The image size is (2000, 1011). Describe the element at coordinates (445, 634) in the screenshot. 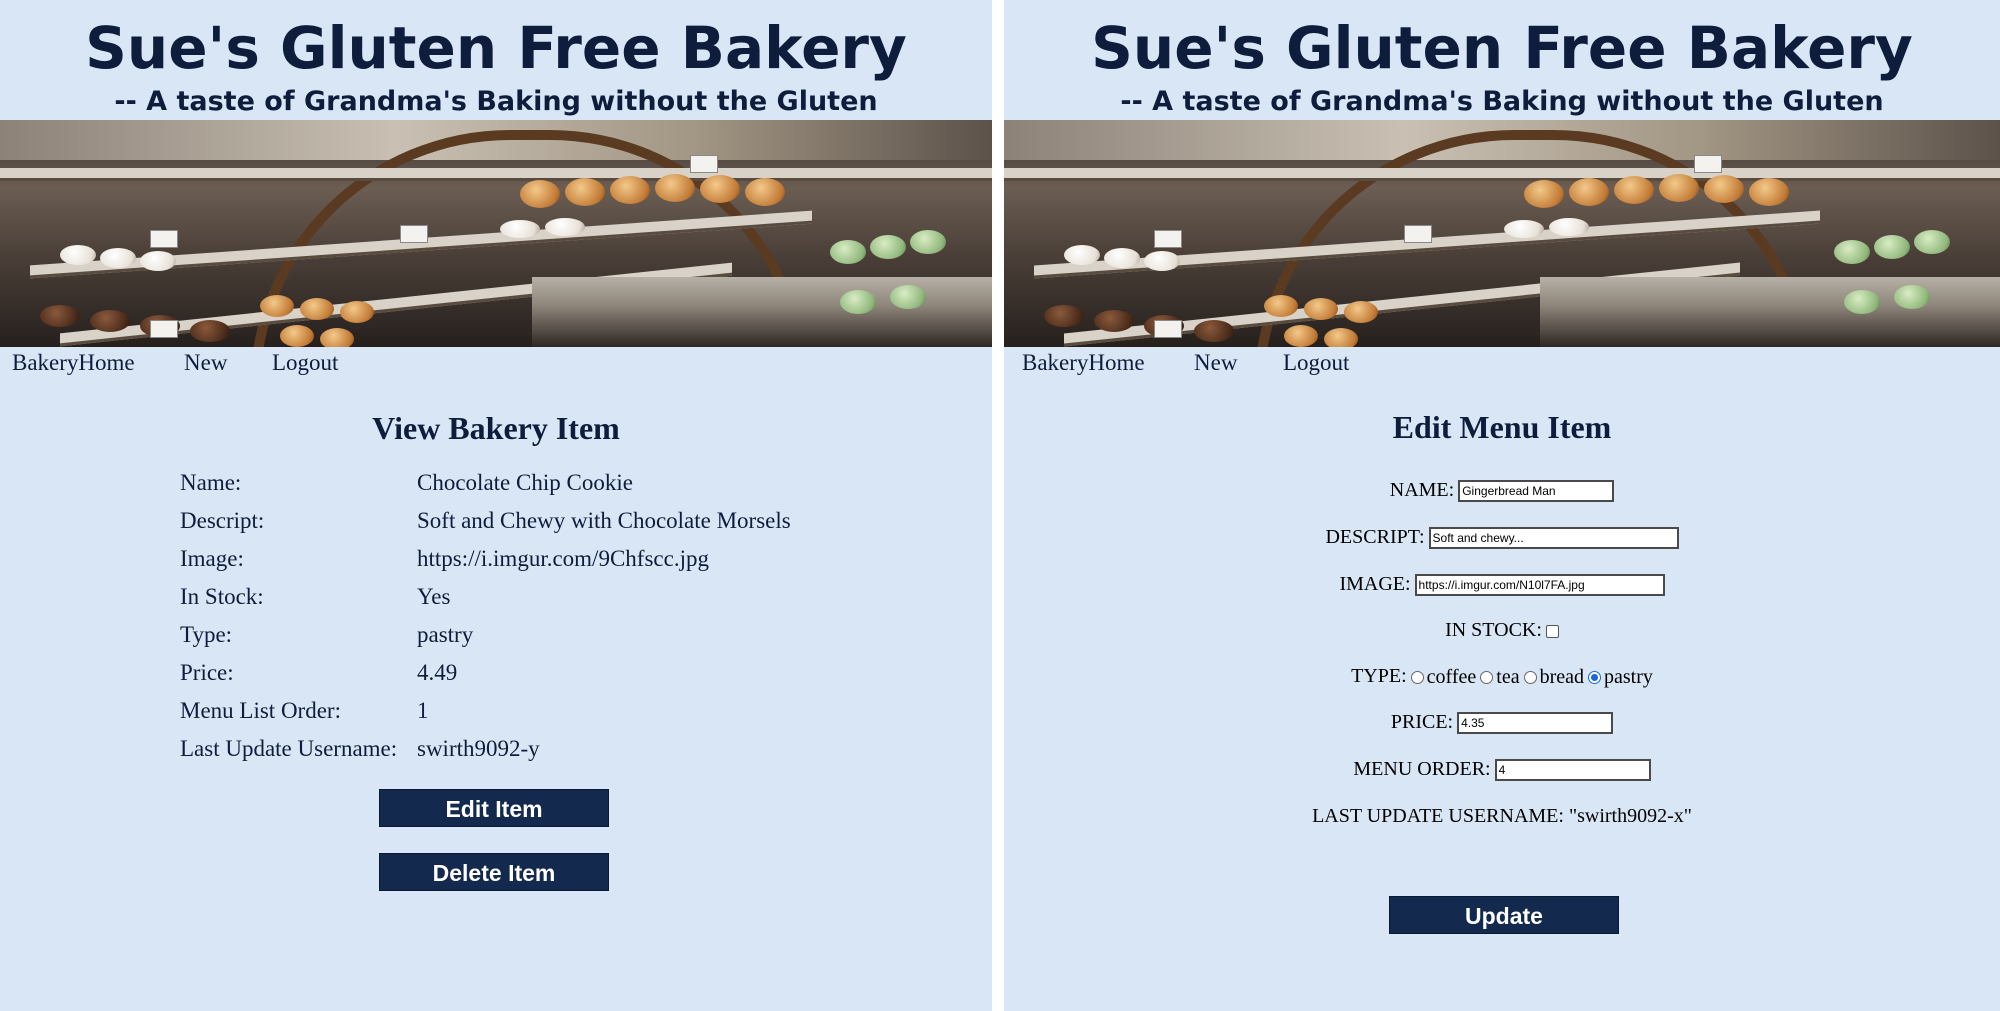

I see `detail-value: pastry` at that location.